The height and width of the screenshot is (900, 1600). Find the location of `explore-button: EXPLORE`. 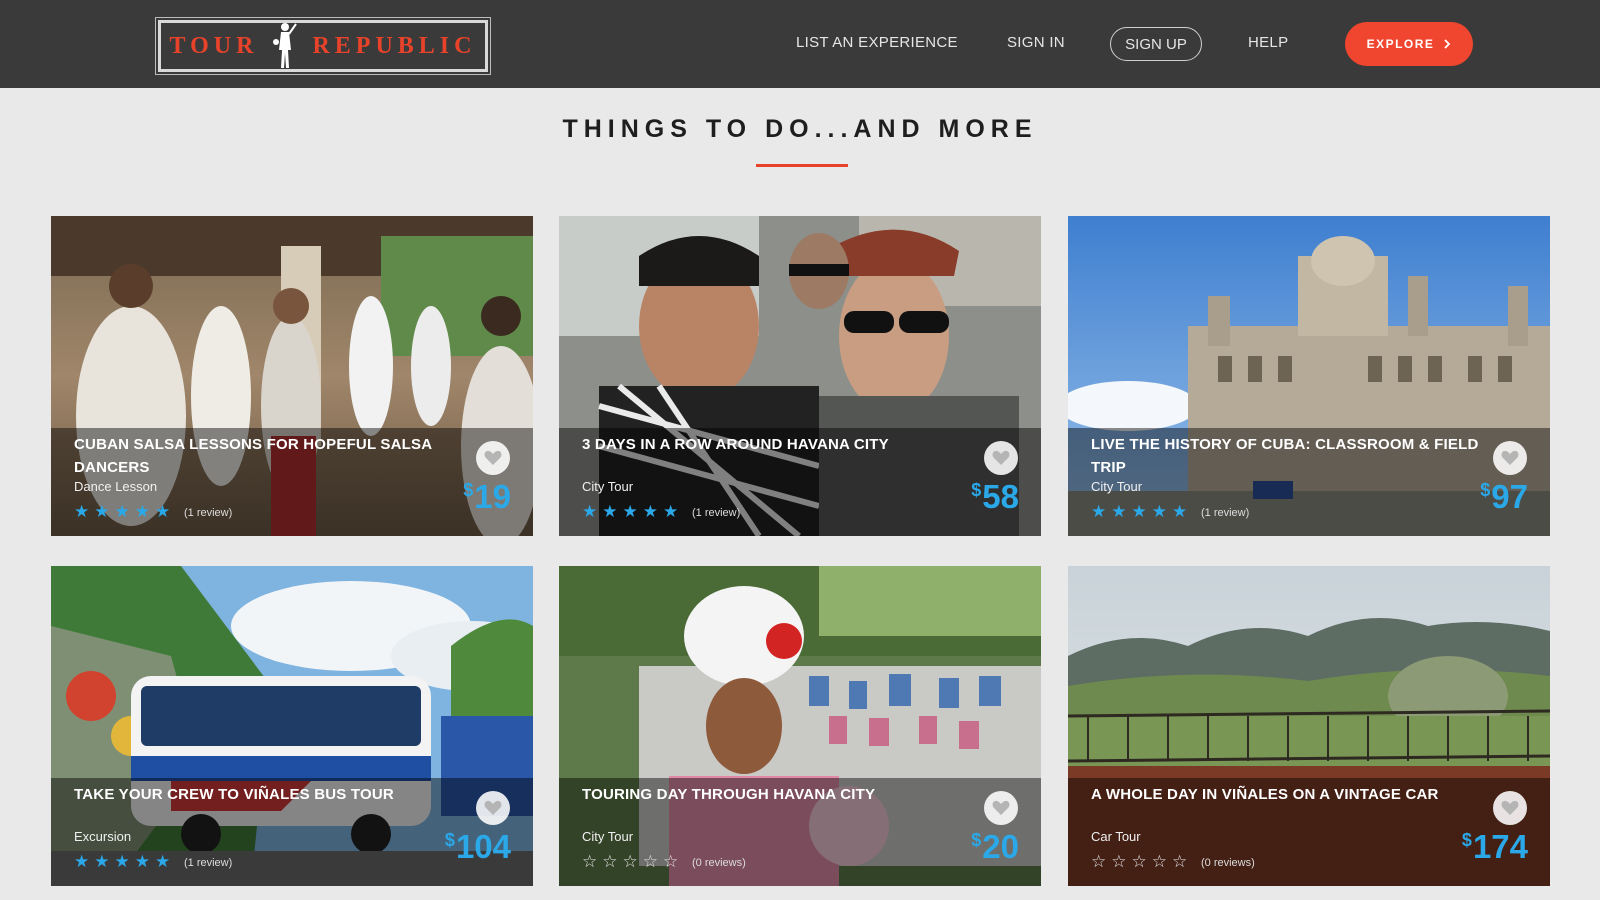

explore-button: EXPLORE is located at coordinates (1409, 44).